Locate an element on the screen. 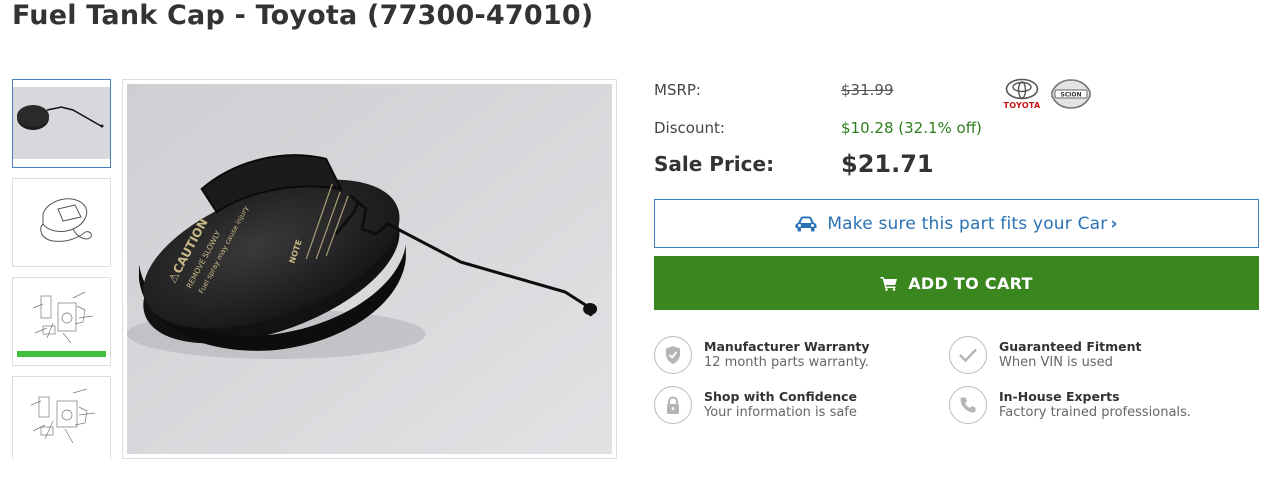 The height and width of the screenshot is (480, 1278). toyota-logo: TOYOTA is located at coordinates (1022, 94).